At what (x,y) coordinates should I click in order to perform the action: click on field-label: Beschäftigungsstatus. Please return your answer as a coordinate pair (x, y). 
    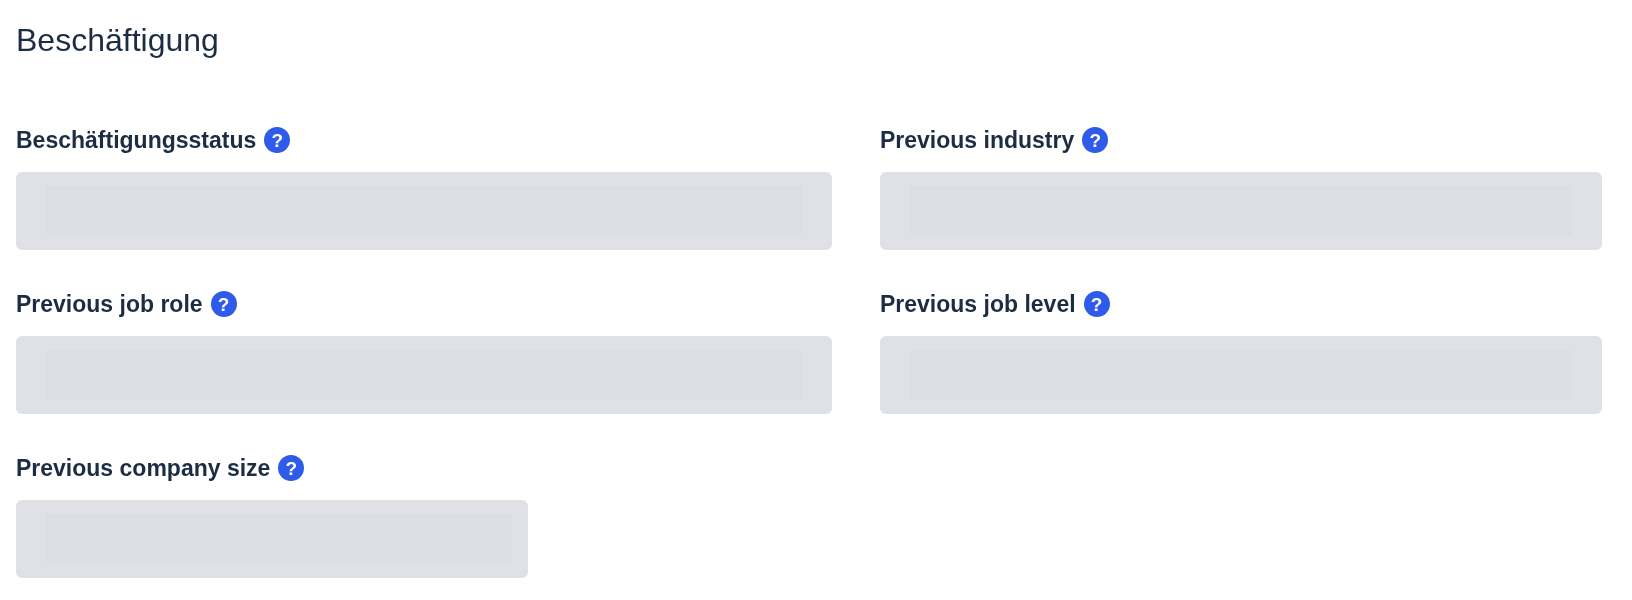
    Looking at the image, I should click on (136, 140).